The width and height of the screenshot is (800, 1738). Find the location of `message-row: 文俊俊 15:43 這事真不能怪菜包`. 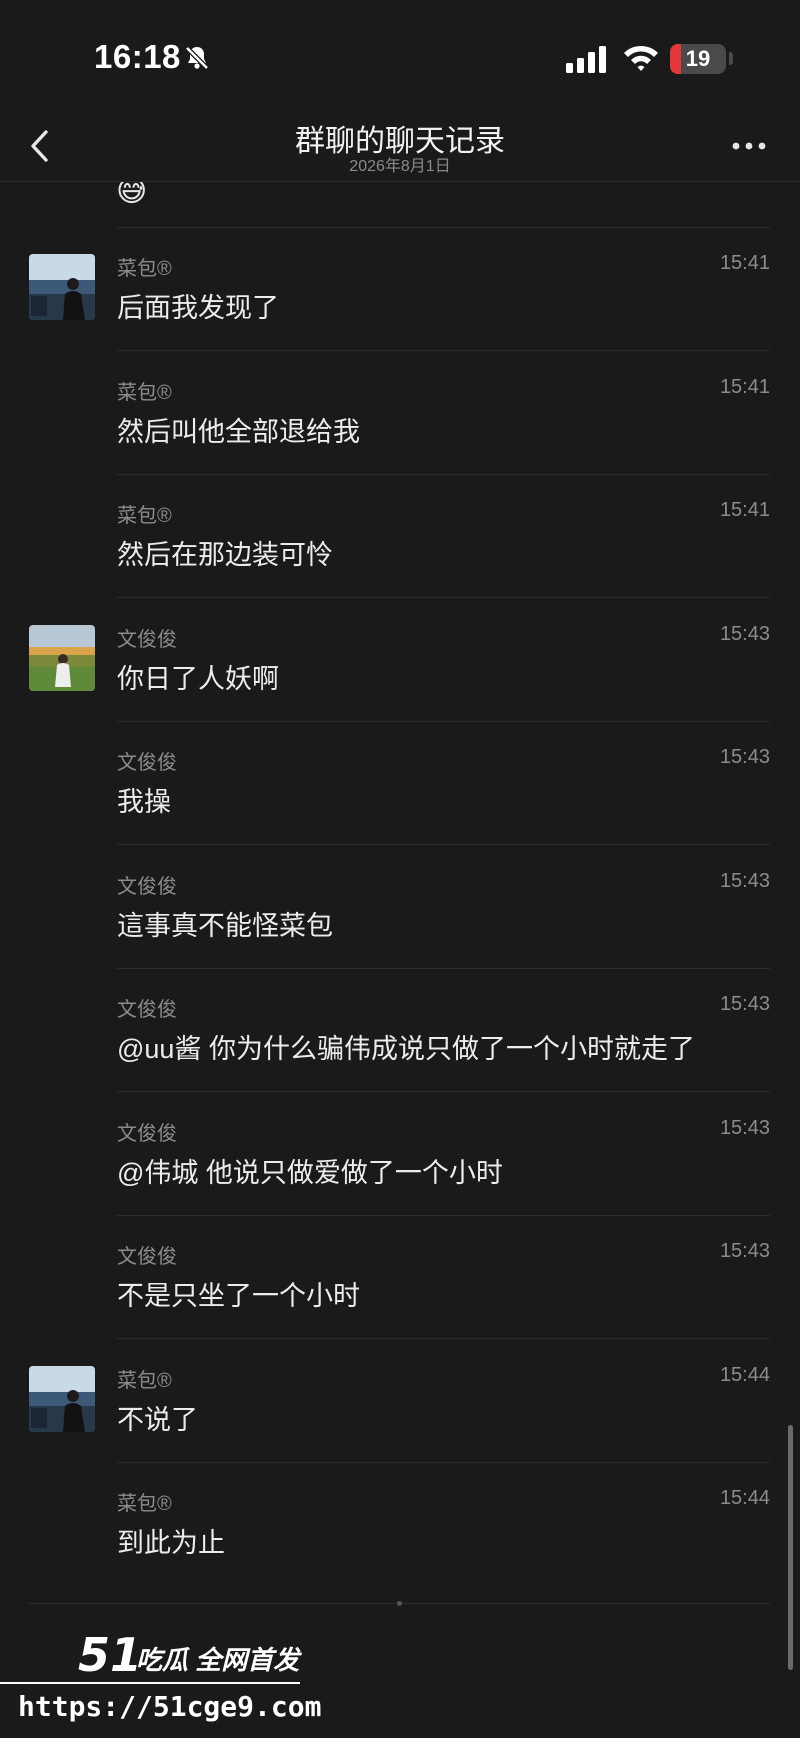

message-row: 文俊俊 15:43 這事真不能怪菜包 is located at coordinates (400, 907).